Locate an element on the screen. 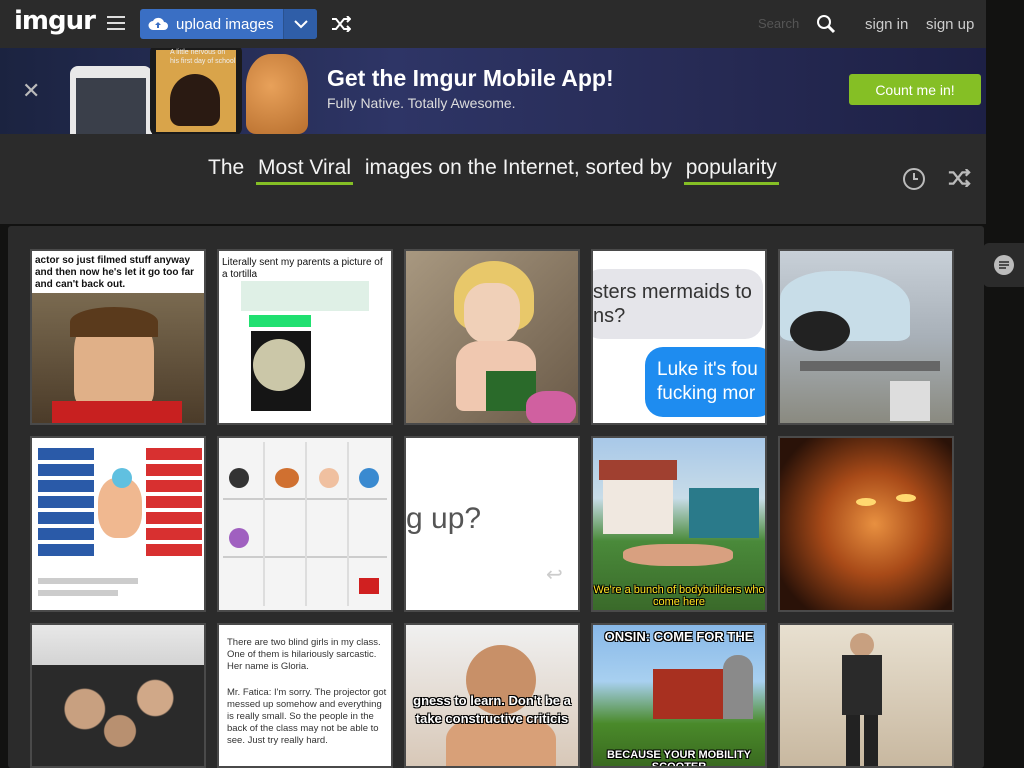  search-icon is located at coordinates (826, 26).